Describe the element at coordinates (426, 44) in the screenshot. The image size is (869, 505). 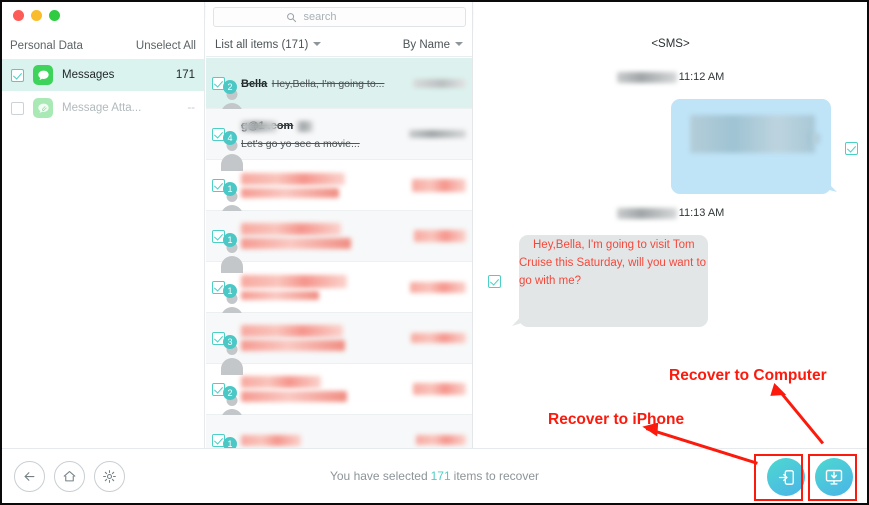
I see `list-sort-label: By Name` at that location.